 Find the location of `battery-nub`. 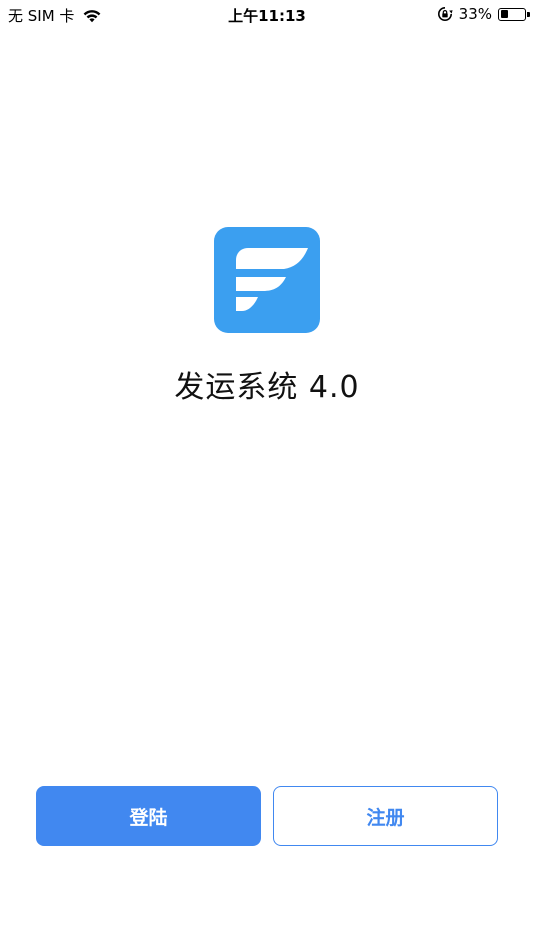

battery-nub is located at coordinates (528, 14).